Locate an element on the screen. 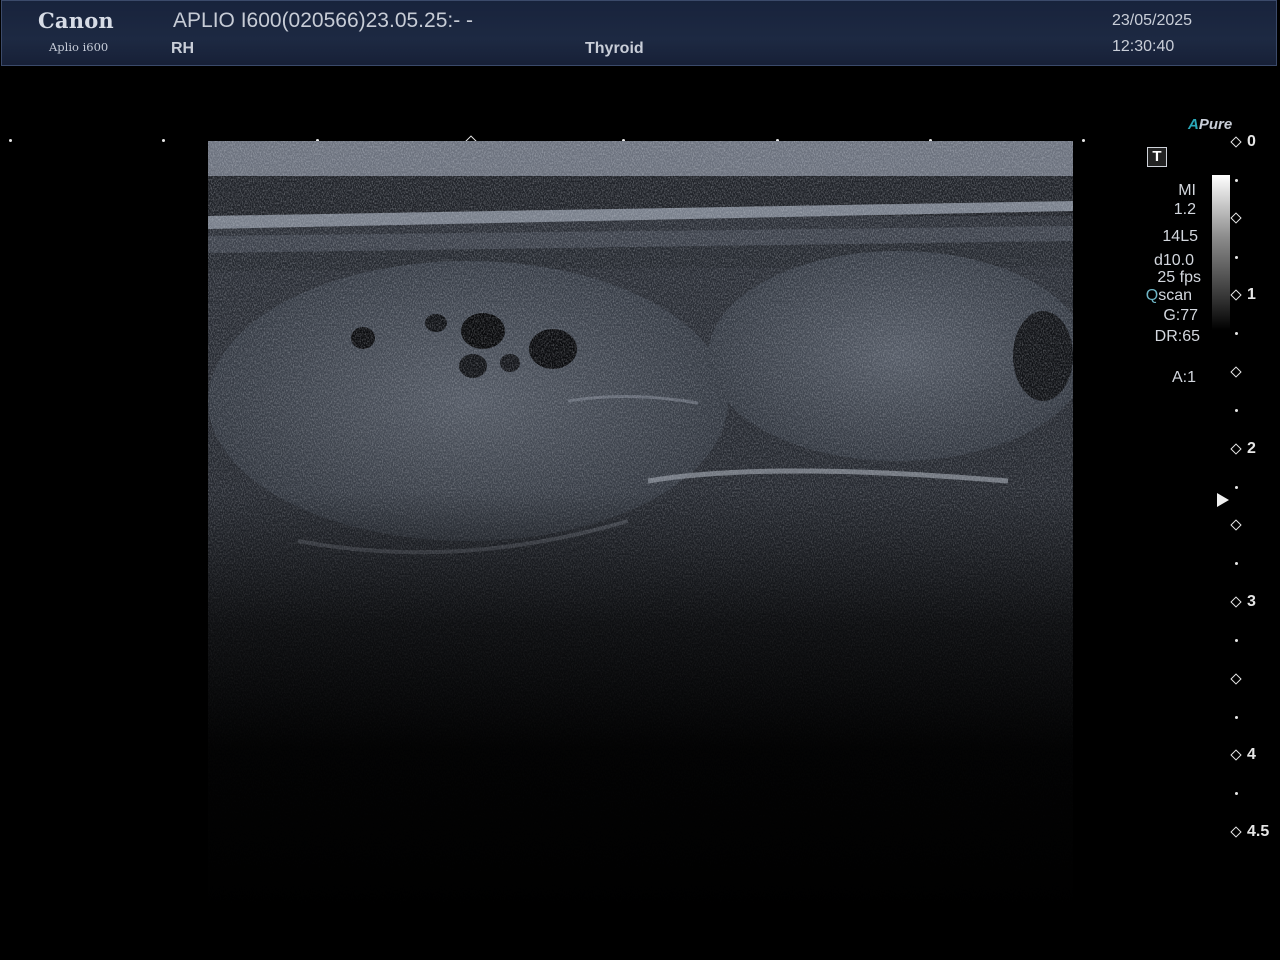 This screenshot has width=1280, height=960. depth-label: 1 is located at coordinates (1251, 294).